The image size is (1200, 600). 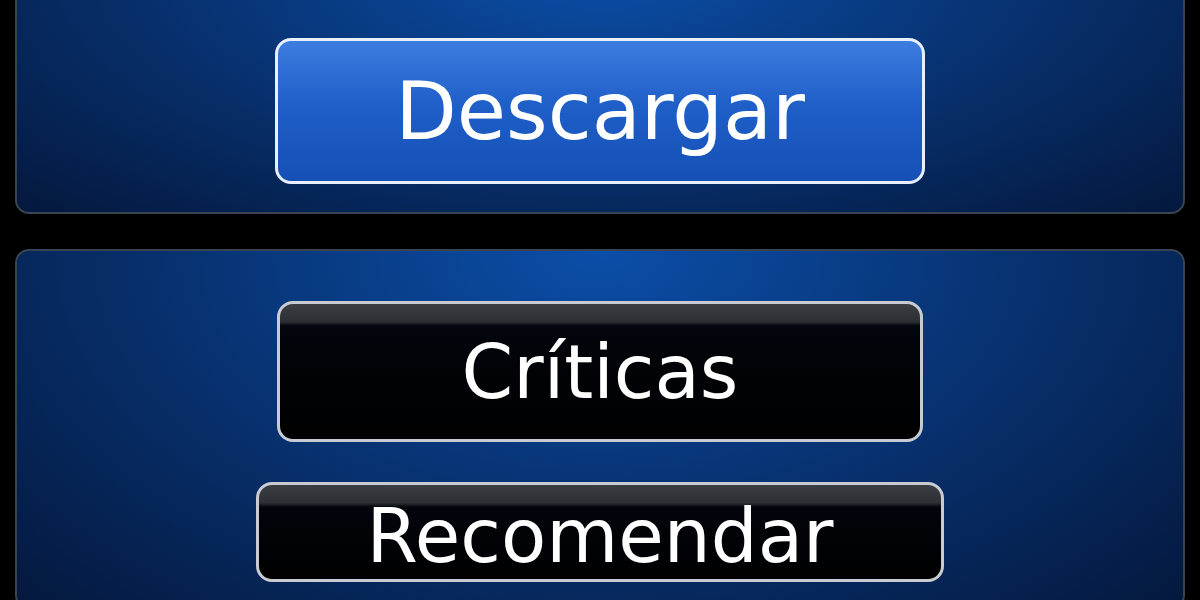 I want to click on download-button: Descargar, so click(x=600, y=111).